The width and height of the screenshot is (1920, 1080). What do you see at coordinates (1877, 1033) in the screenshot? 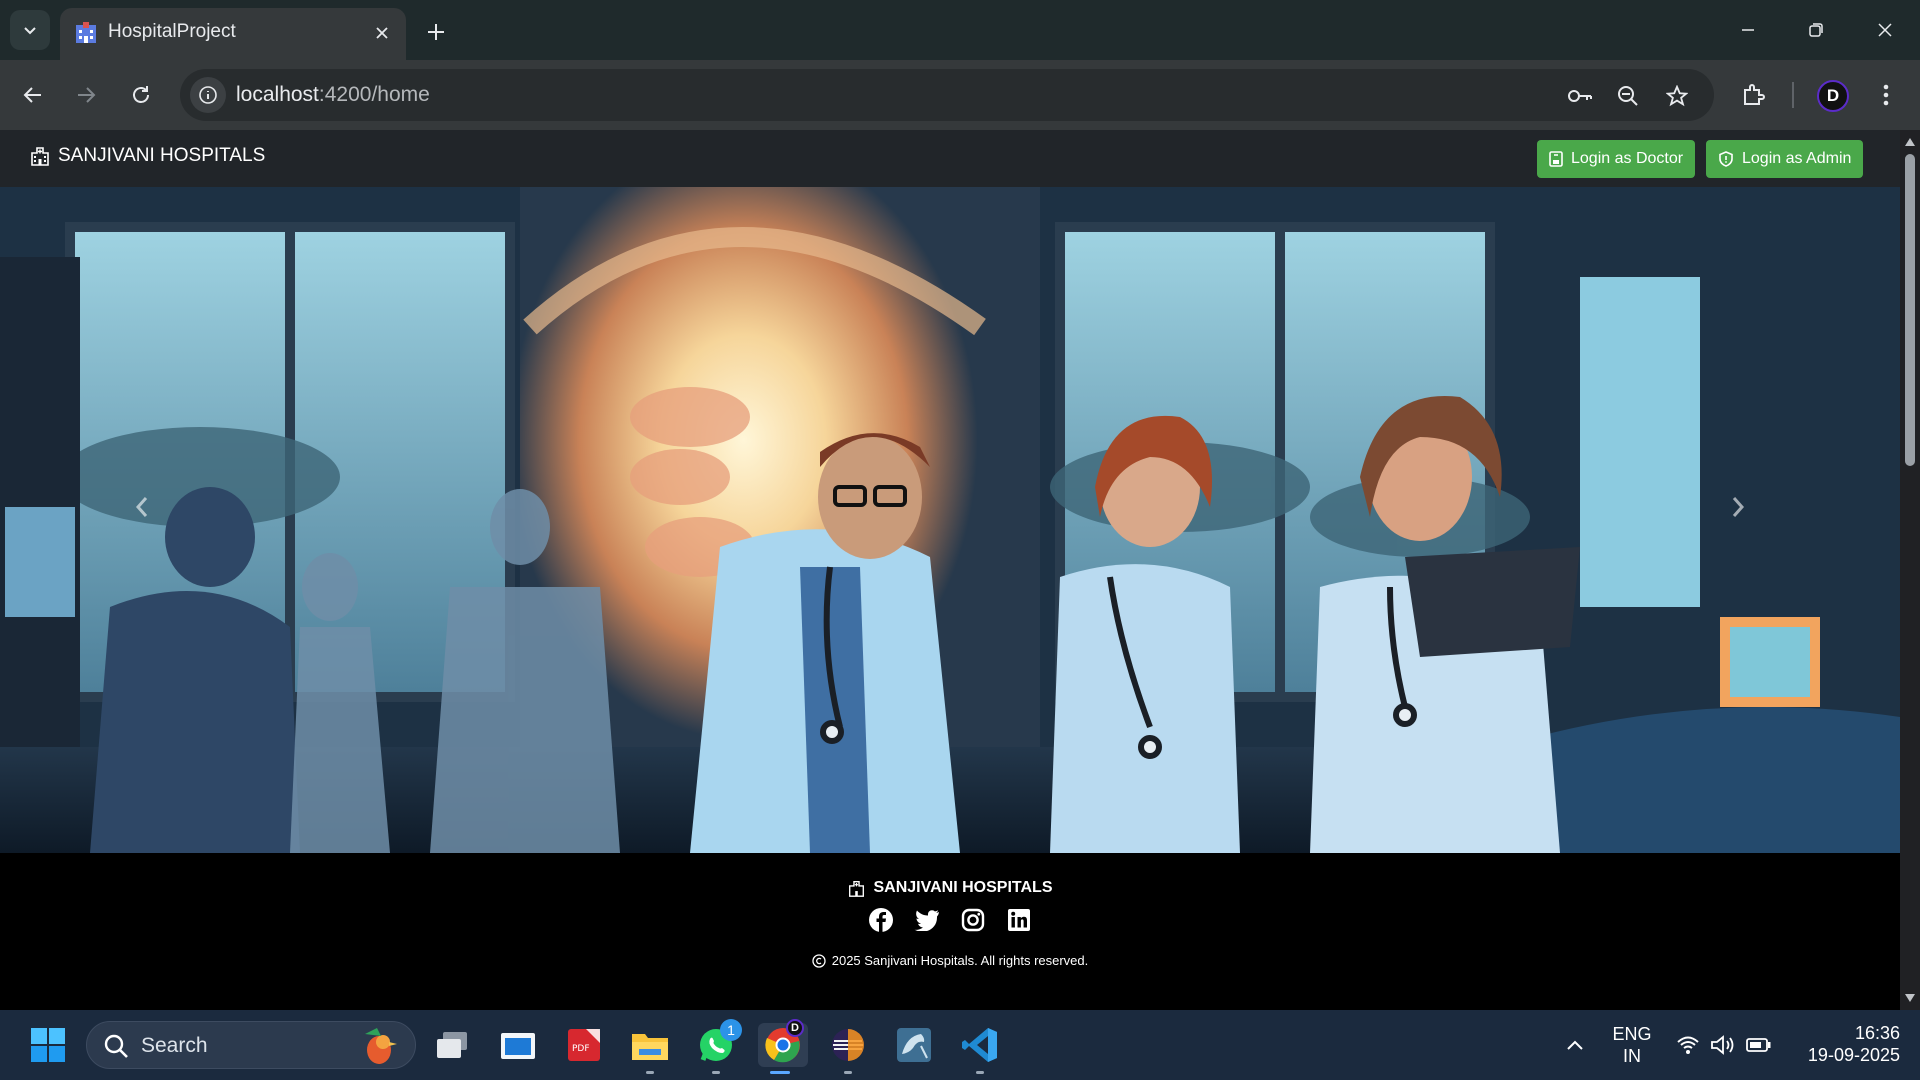
I see `clock-time: 16:36` at bounding box center [1877, 1033].